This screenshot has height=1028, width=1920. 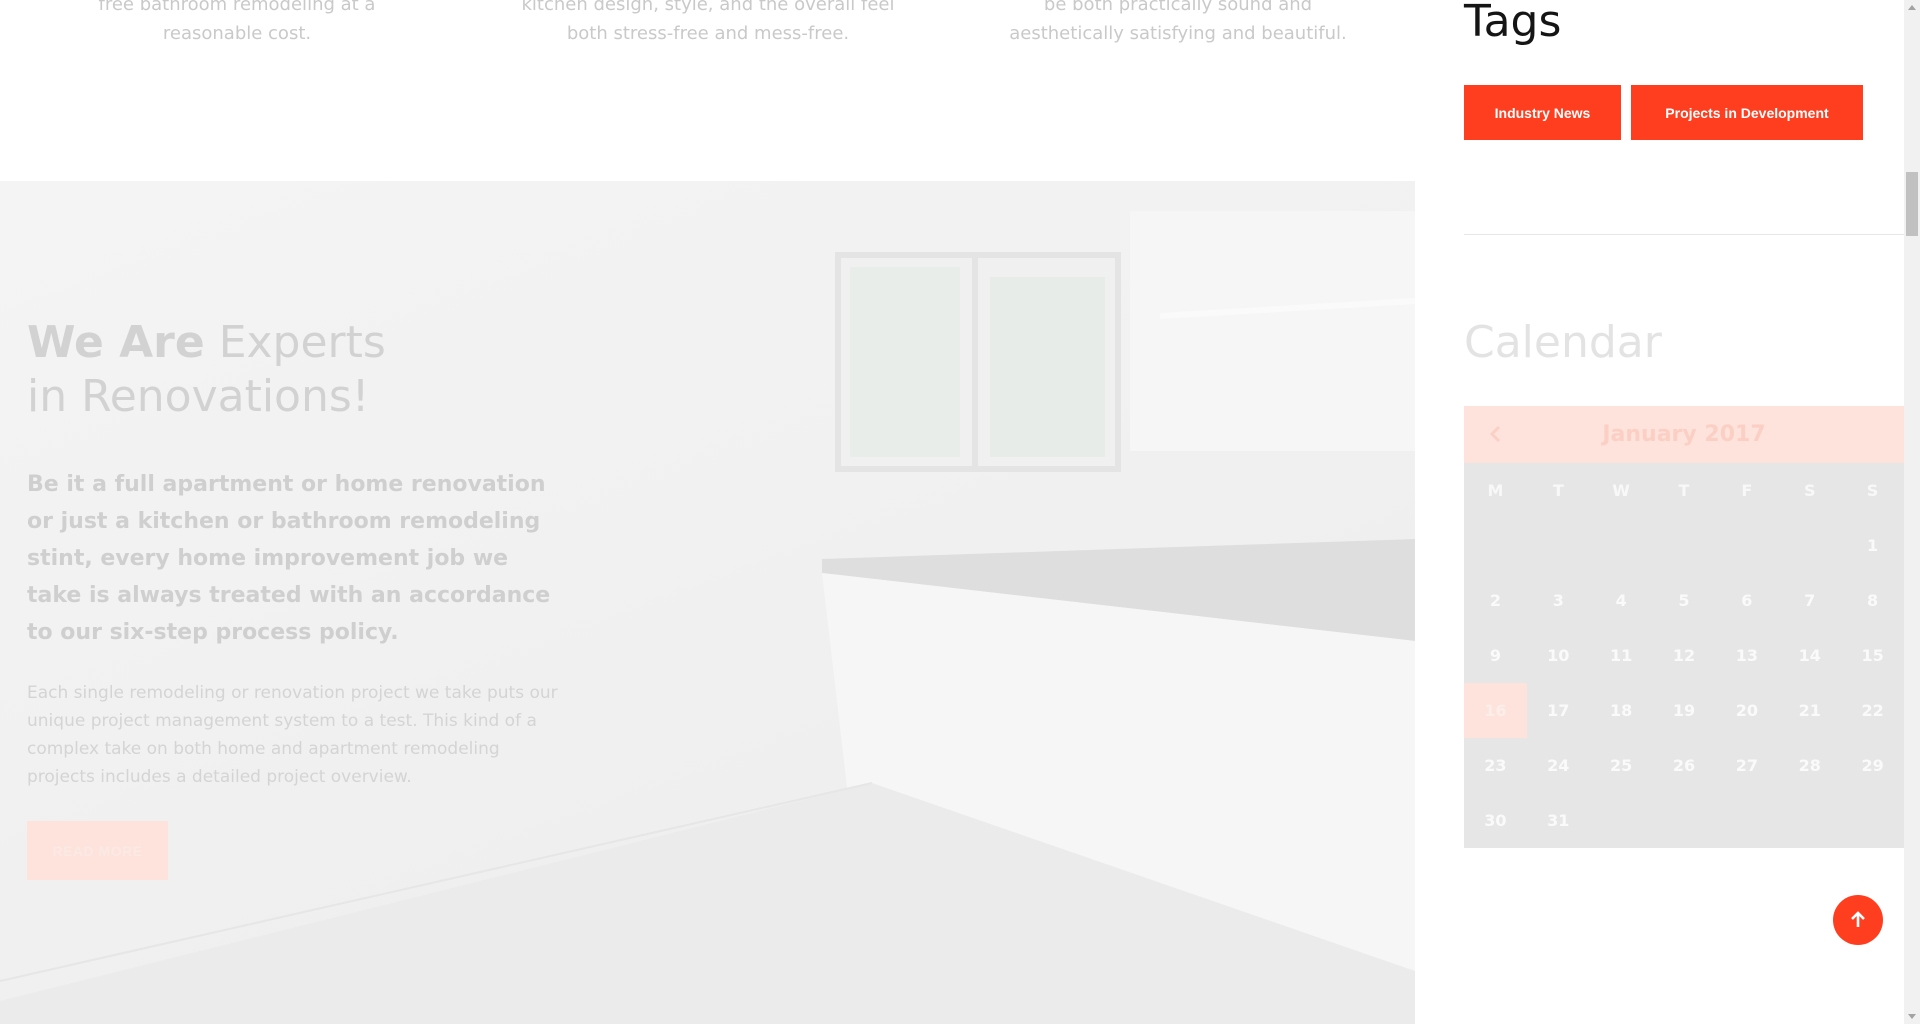 What do you see at coordinates (97, 850) in the screenshot?
I see `read-more-button: READ MORE` at bounding box center [97, 850].